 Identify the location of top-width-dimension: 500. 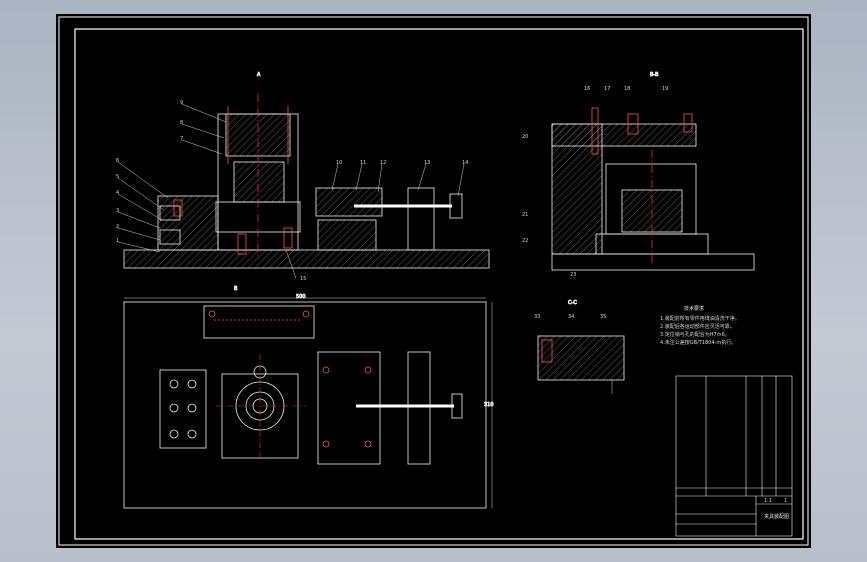
(301, 297).